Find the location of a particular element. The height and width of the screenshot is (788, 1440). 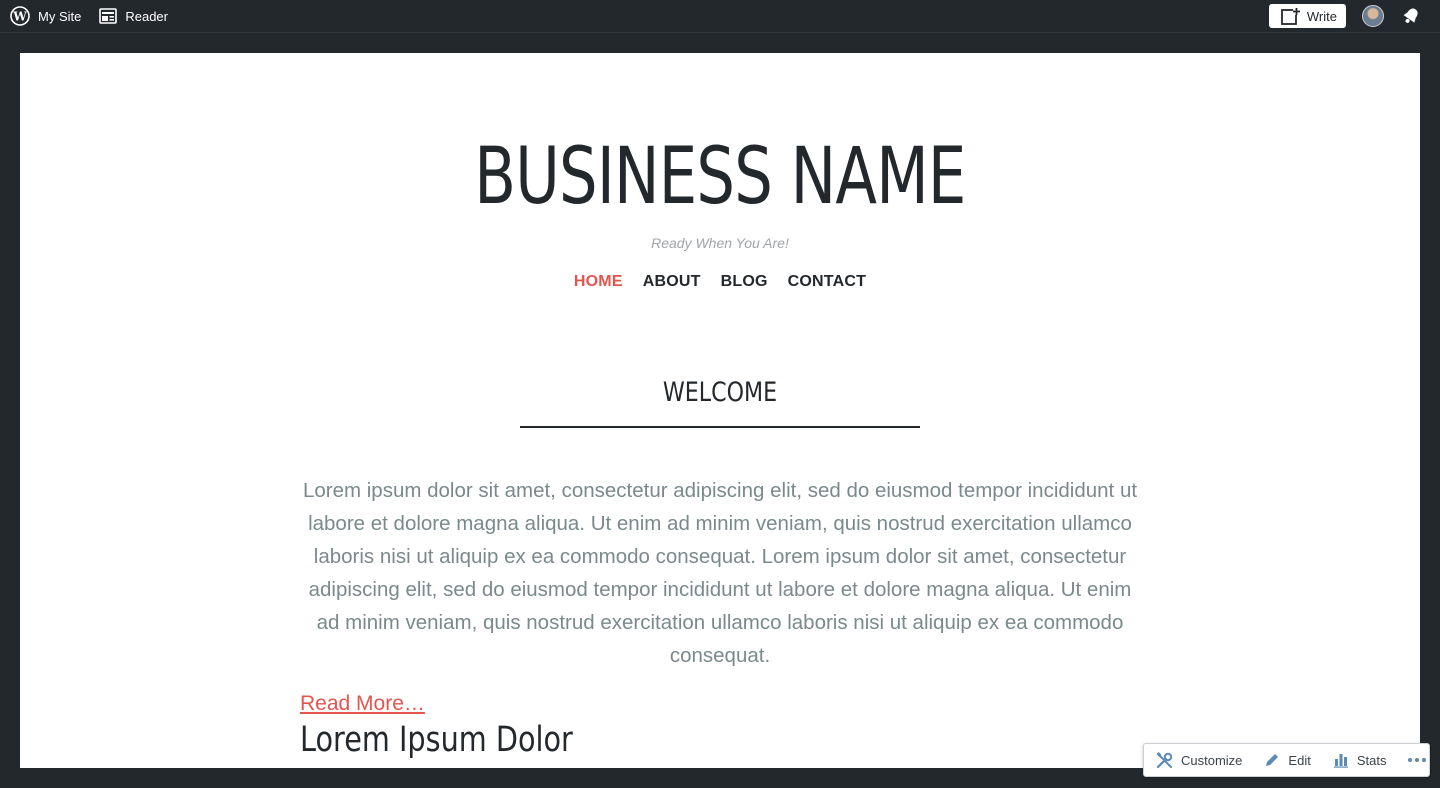

nav-item-contact: CONTACT is located at coordinates (827, 282).